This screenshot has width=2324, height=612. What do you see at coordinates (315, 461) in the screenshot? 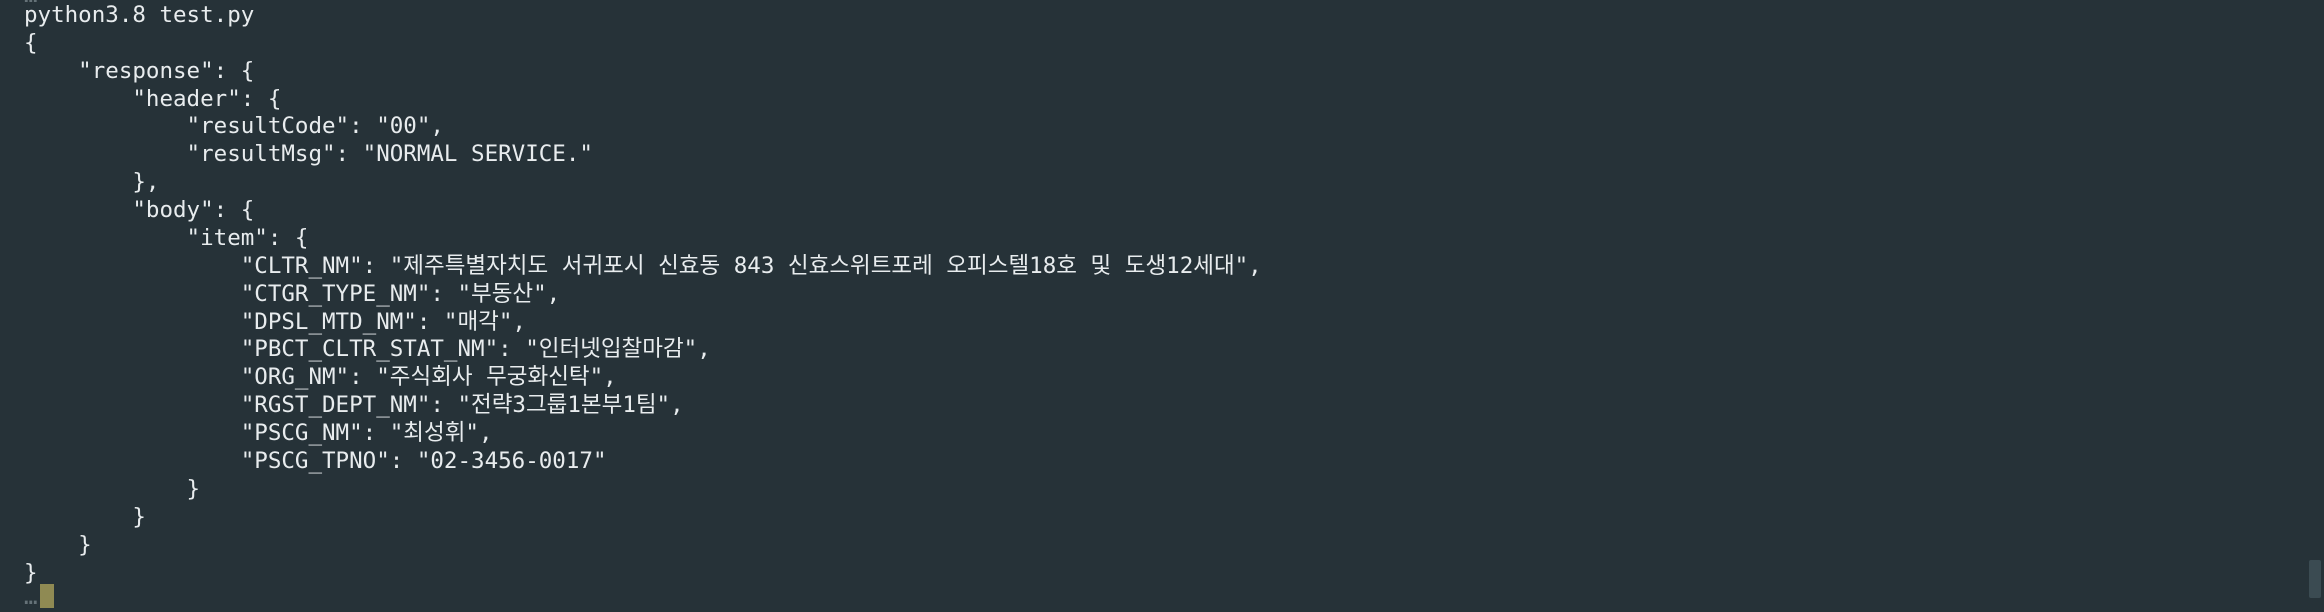
I see `output-line: "PSCG_TPNO": "02-3456-0017"` at bounding box center [315, 461].